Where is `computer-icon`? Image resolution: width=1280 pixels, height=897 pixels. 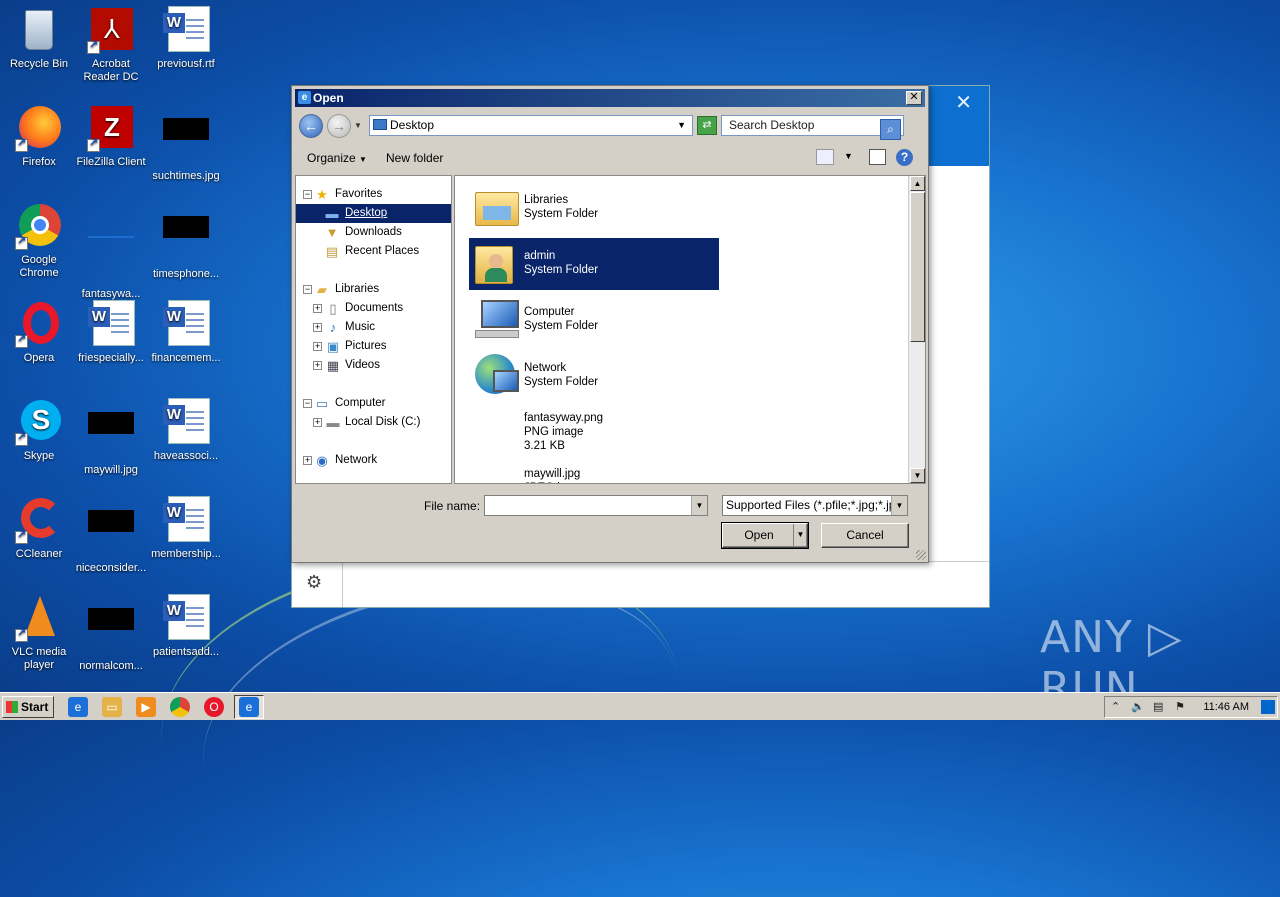 computer-icon is located at coordinates (496, 319).